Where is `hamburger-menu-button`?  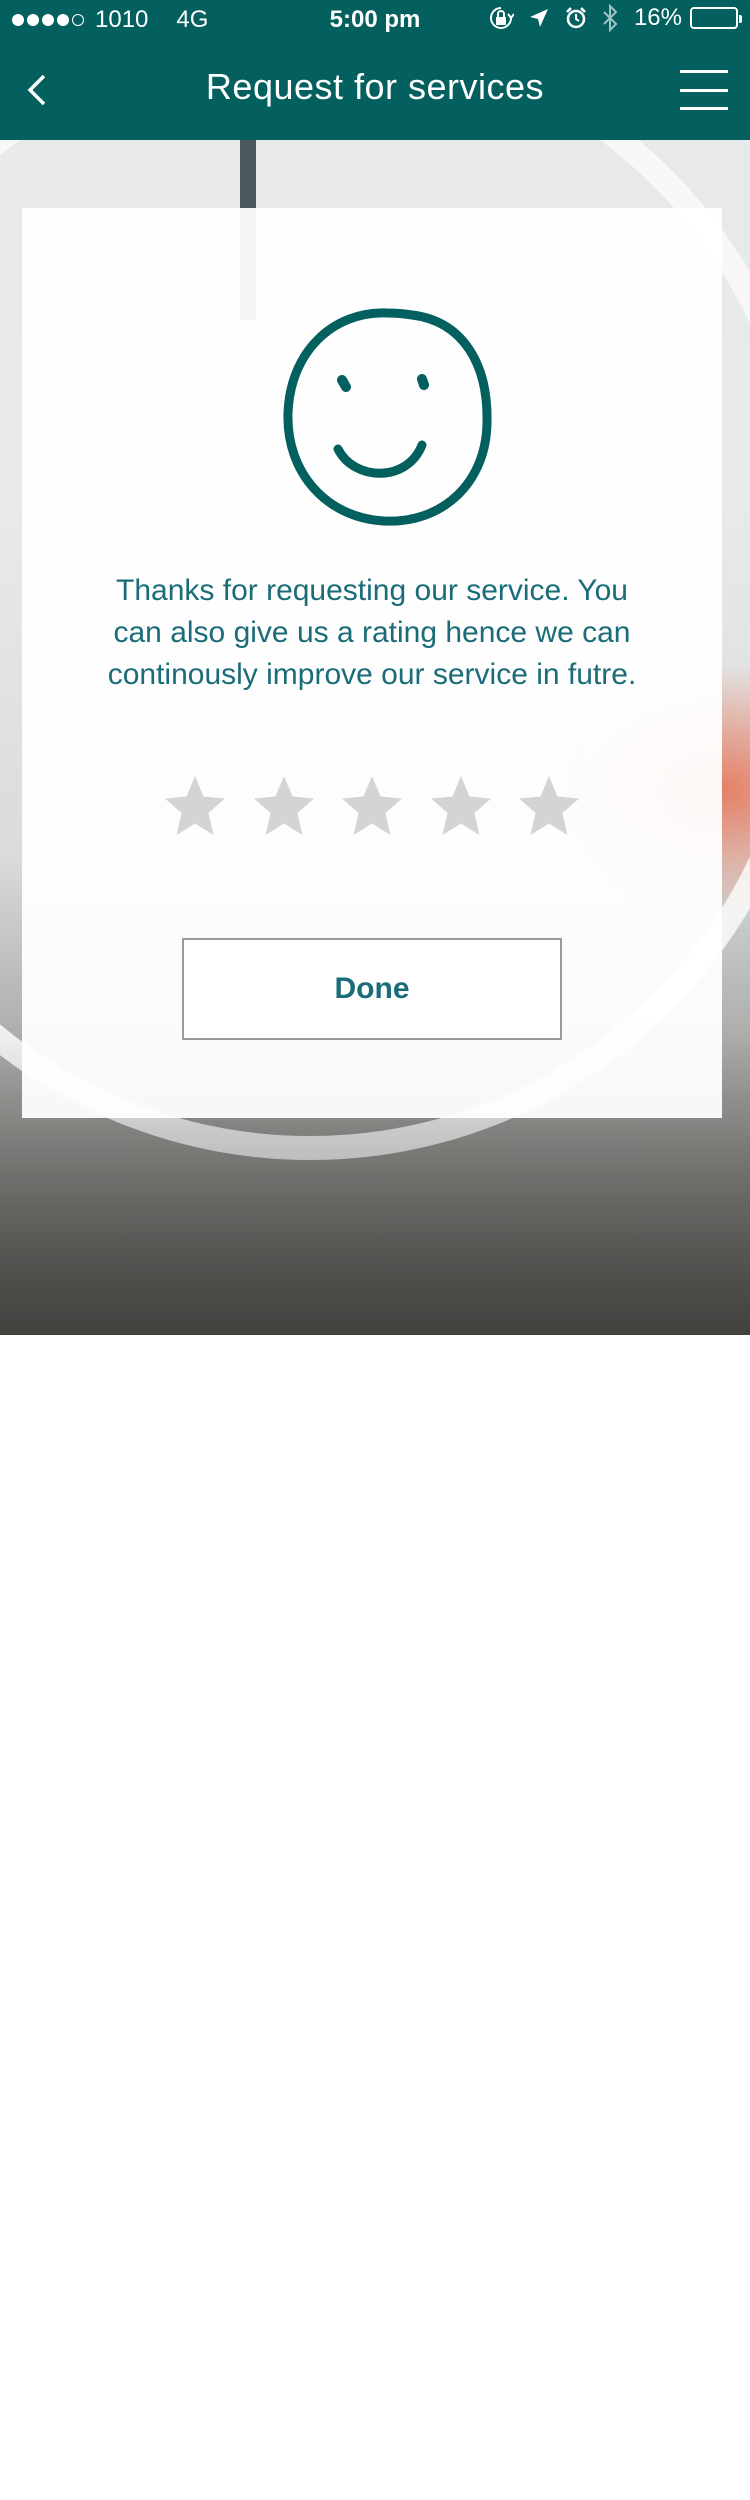 hamburger-menu-button is located at coordinates (704, 90).